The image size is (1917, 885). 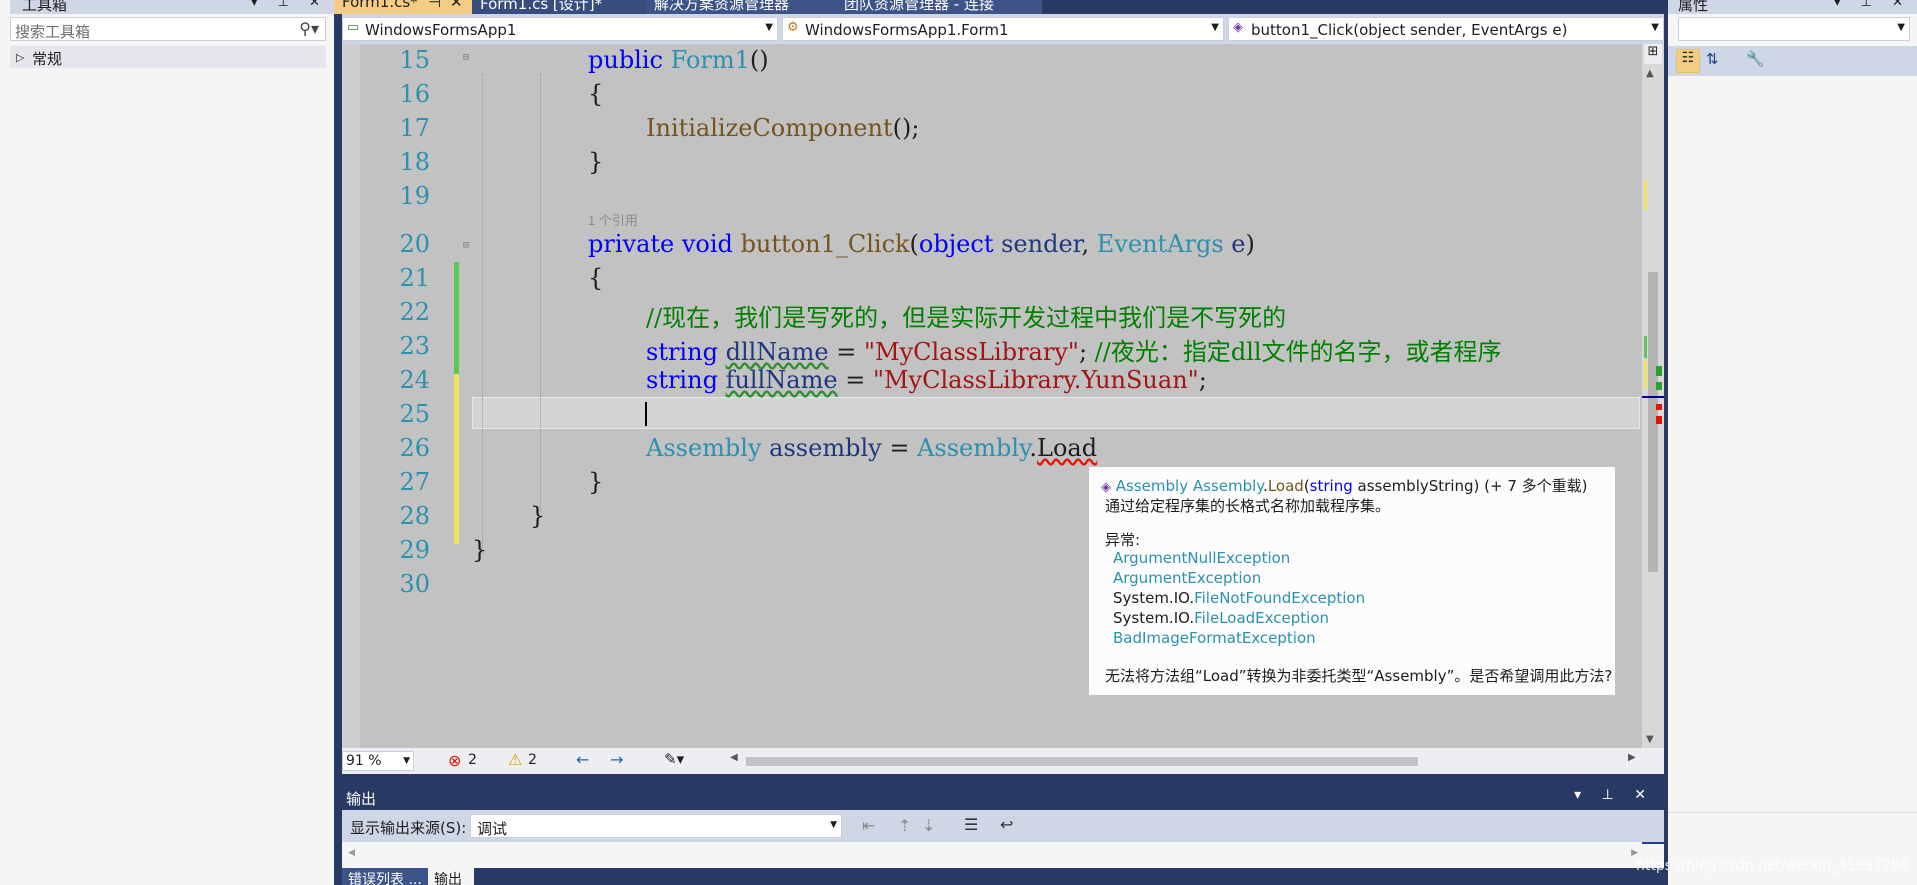 What do you see at coordinates (480, 550) in the screenshot?
I see `code-line-29: }` at bounding box center [480, 550].